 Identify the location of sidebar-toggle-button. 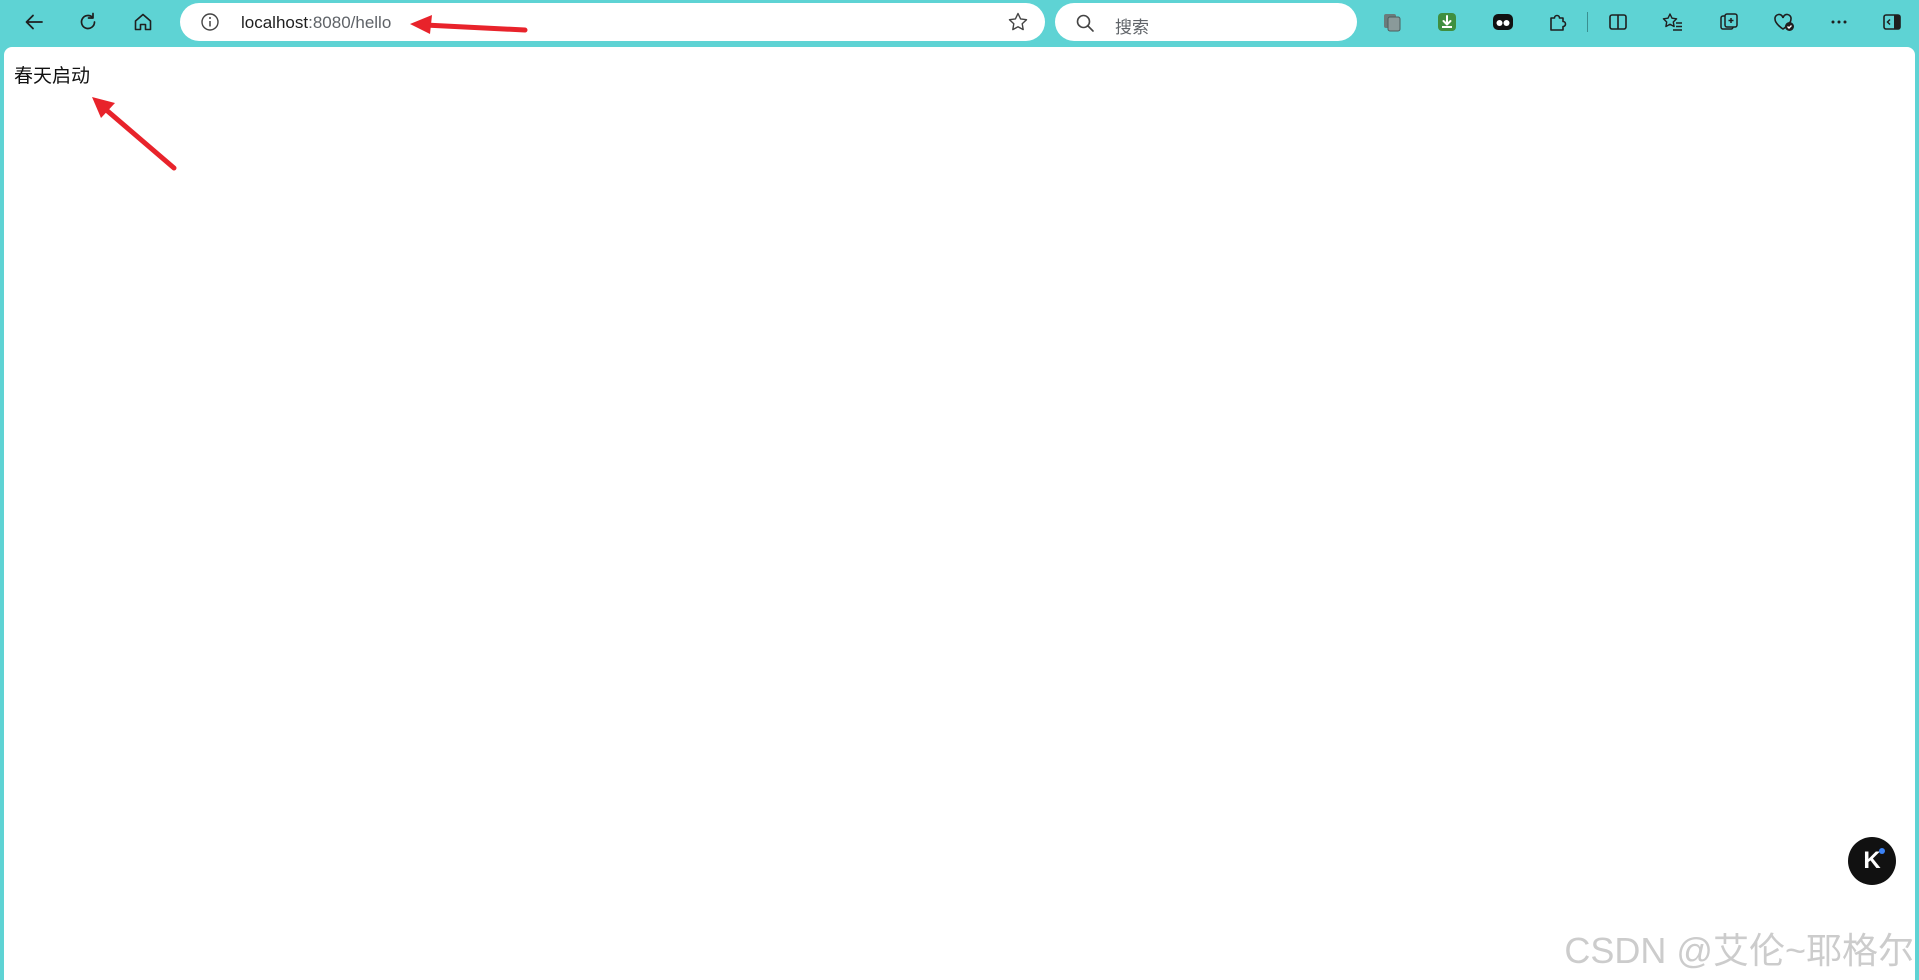
(1892, 22).